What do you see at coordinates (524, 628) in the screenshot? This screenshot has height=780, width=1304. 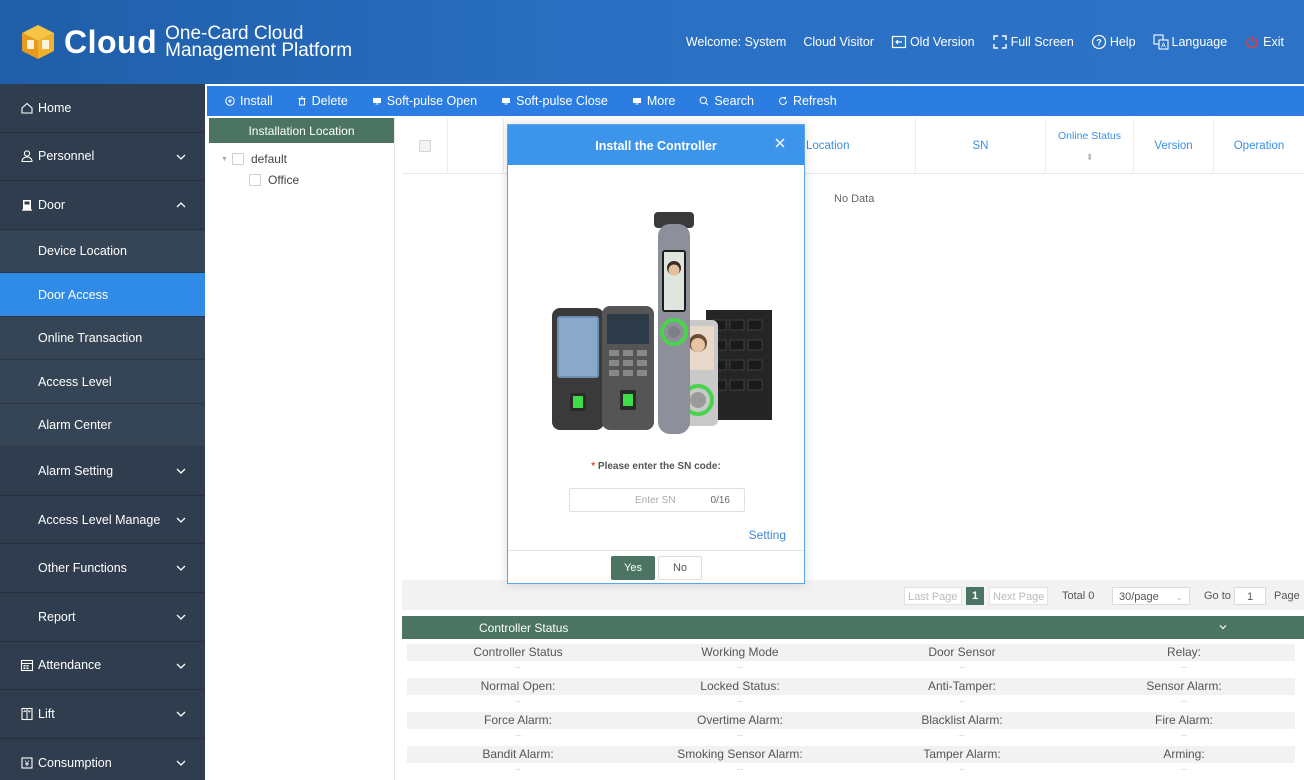 I see `controller-status-title: Controller Status` at bounding box center [524, 628].